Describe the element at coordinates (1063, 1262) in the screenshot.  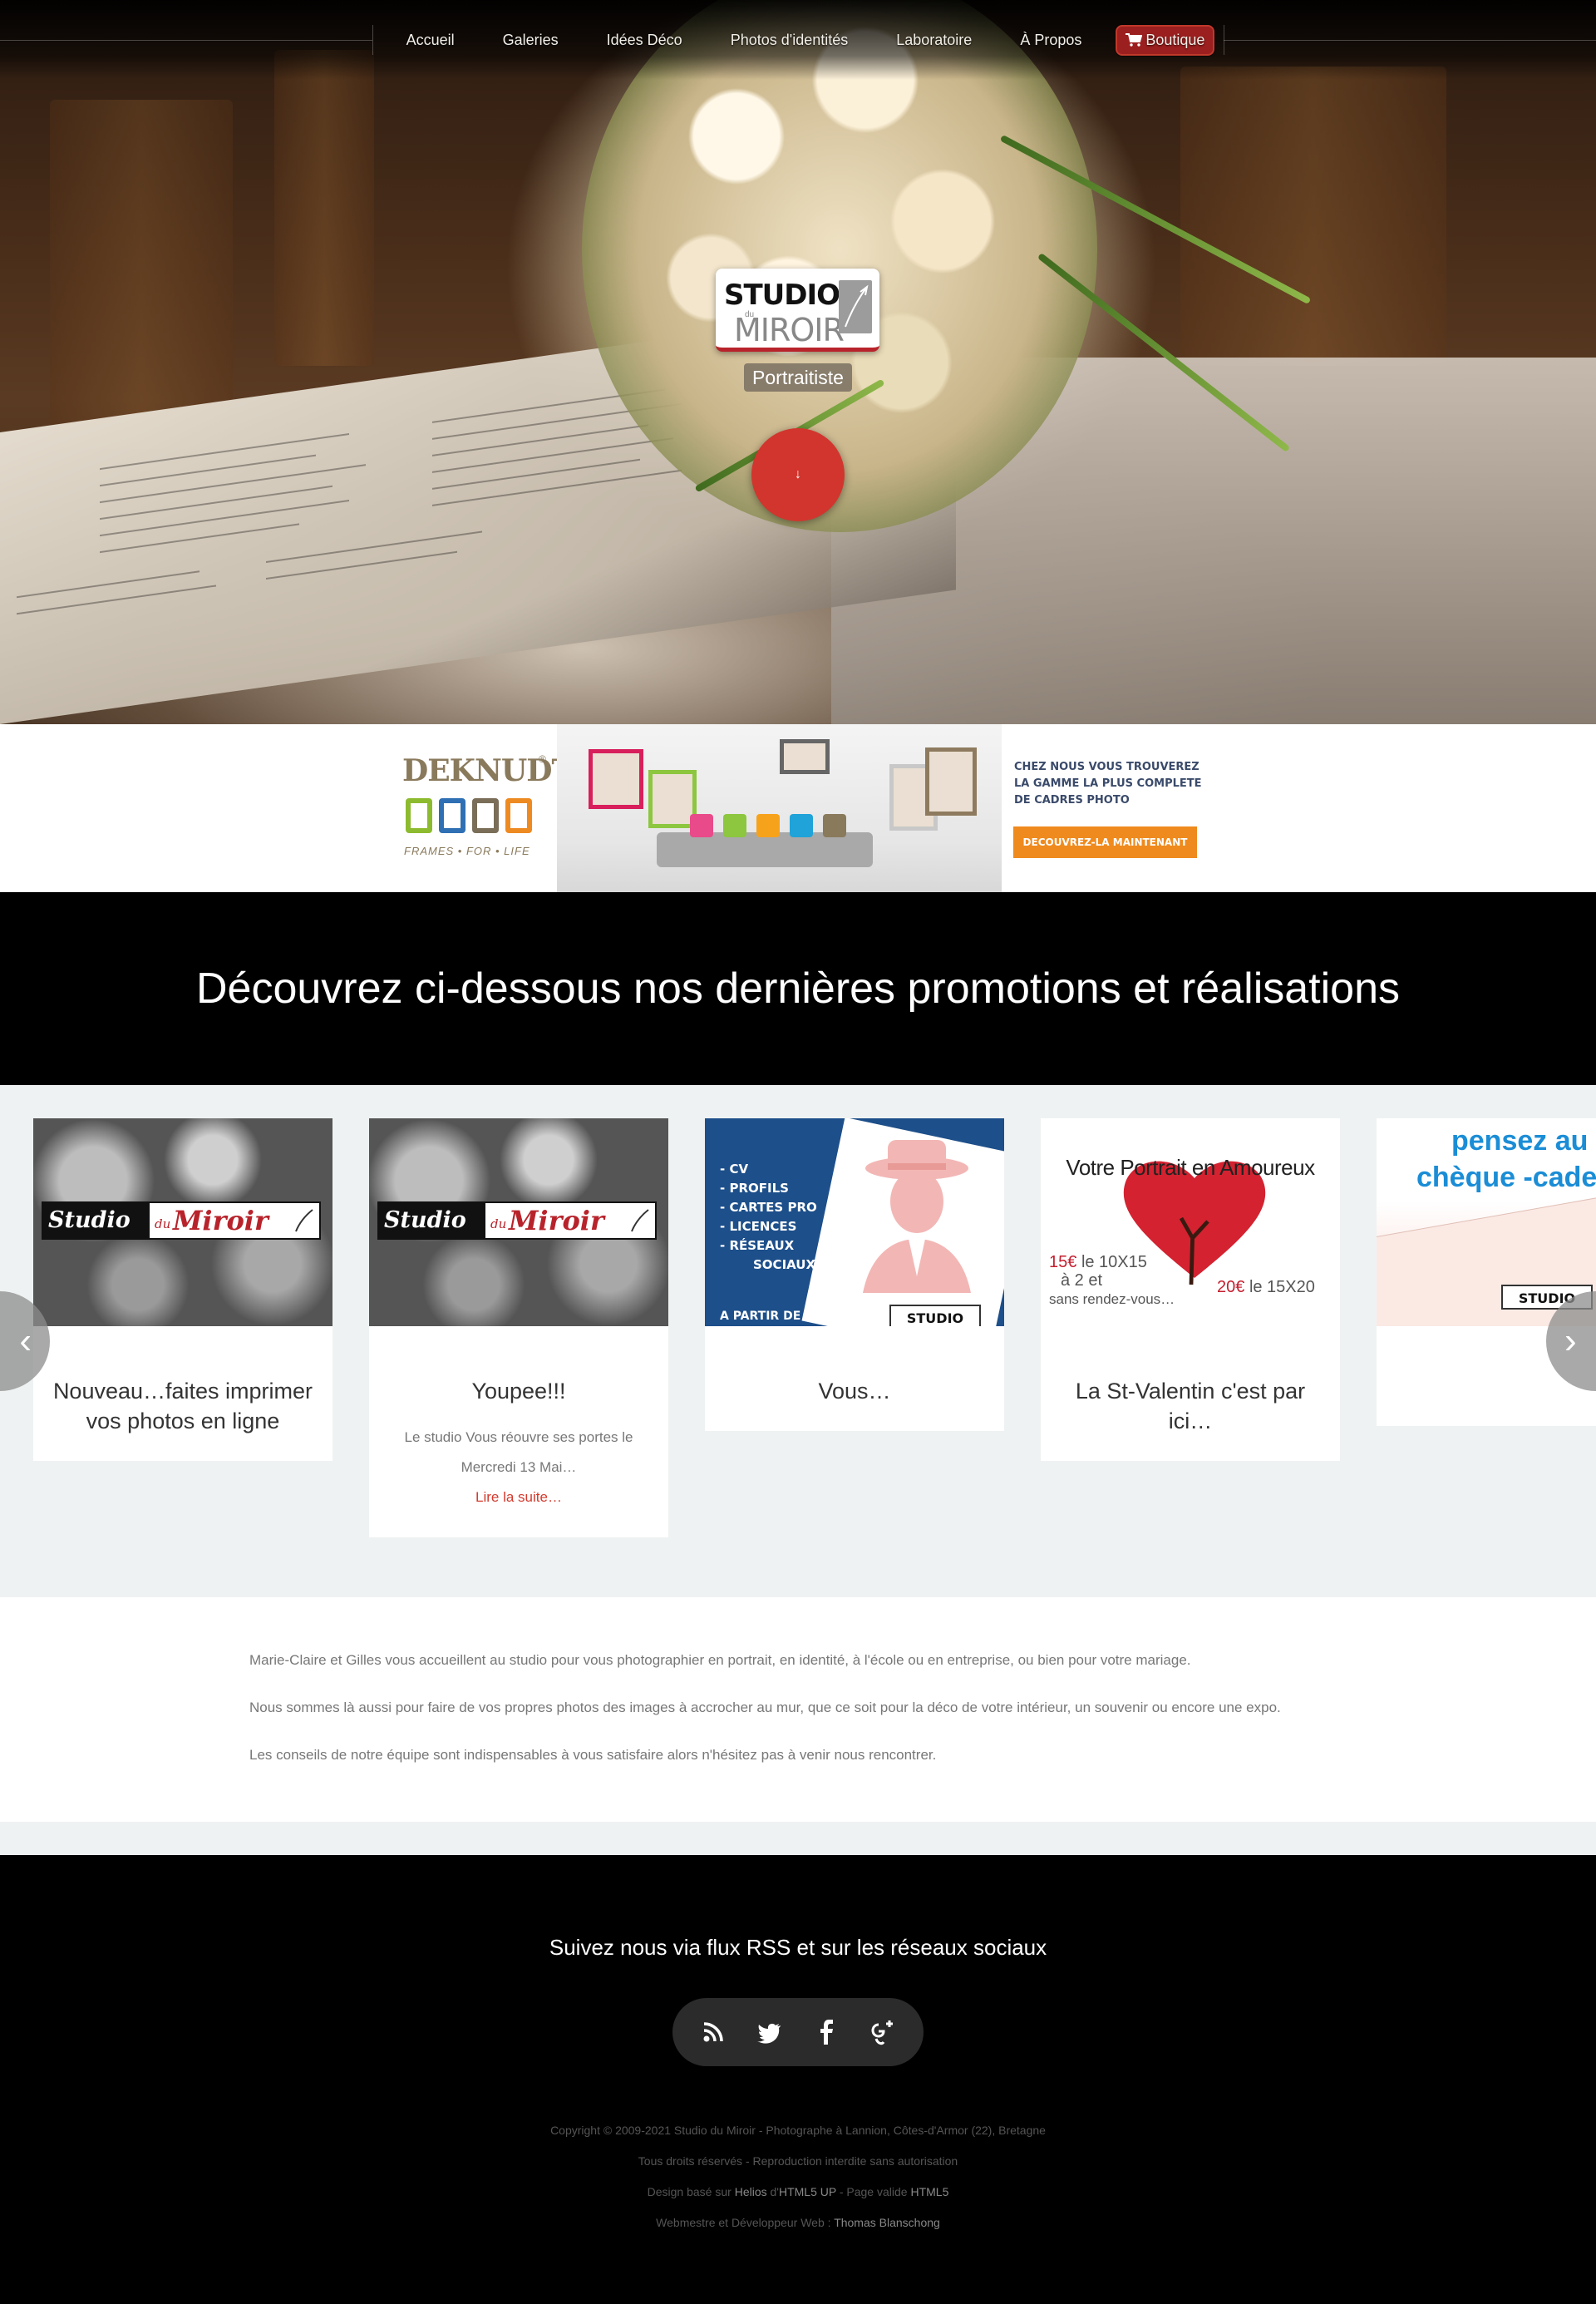
I see `valentine-price-1: 15€` at that location.